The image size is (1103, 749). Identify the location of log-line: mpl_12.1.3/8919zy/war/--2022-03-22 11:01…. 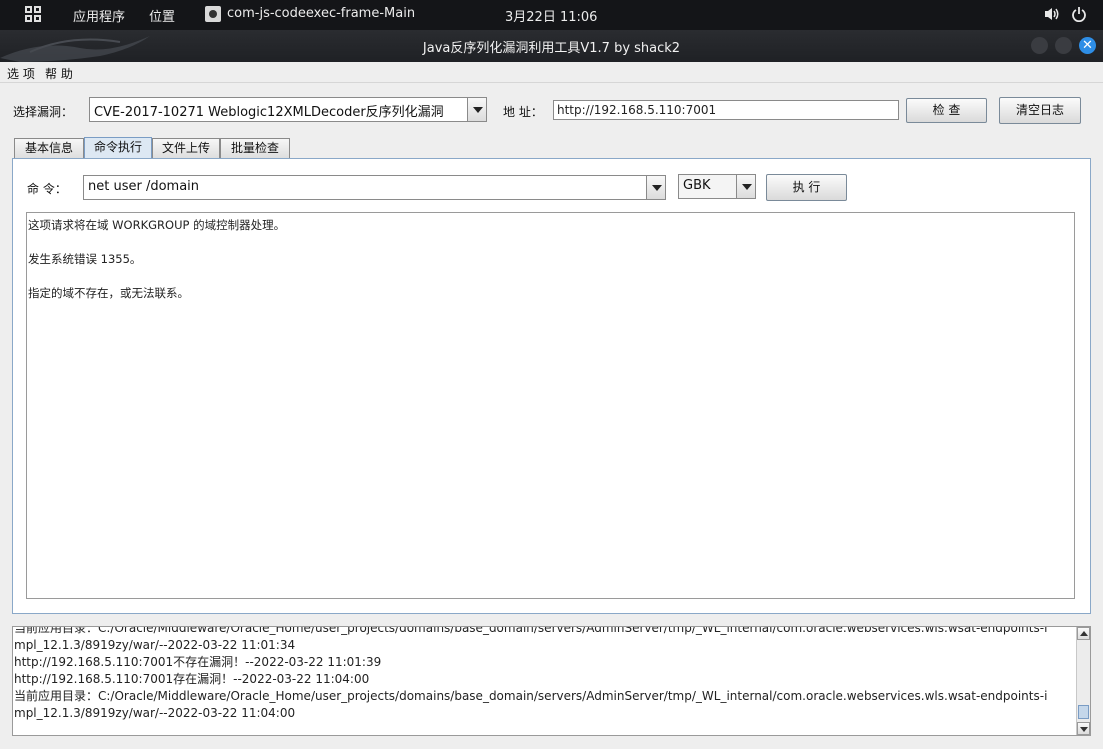
(155, 645).